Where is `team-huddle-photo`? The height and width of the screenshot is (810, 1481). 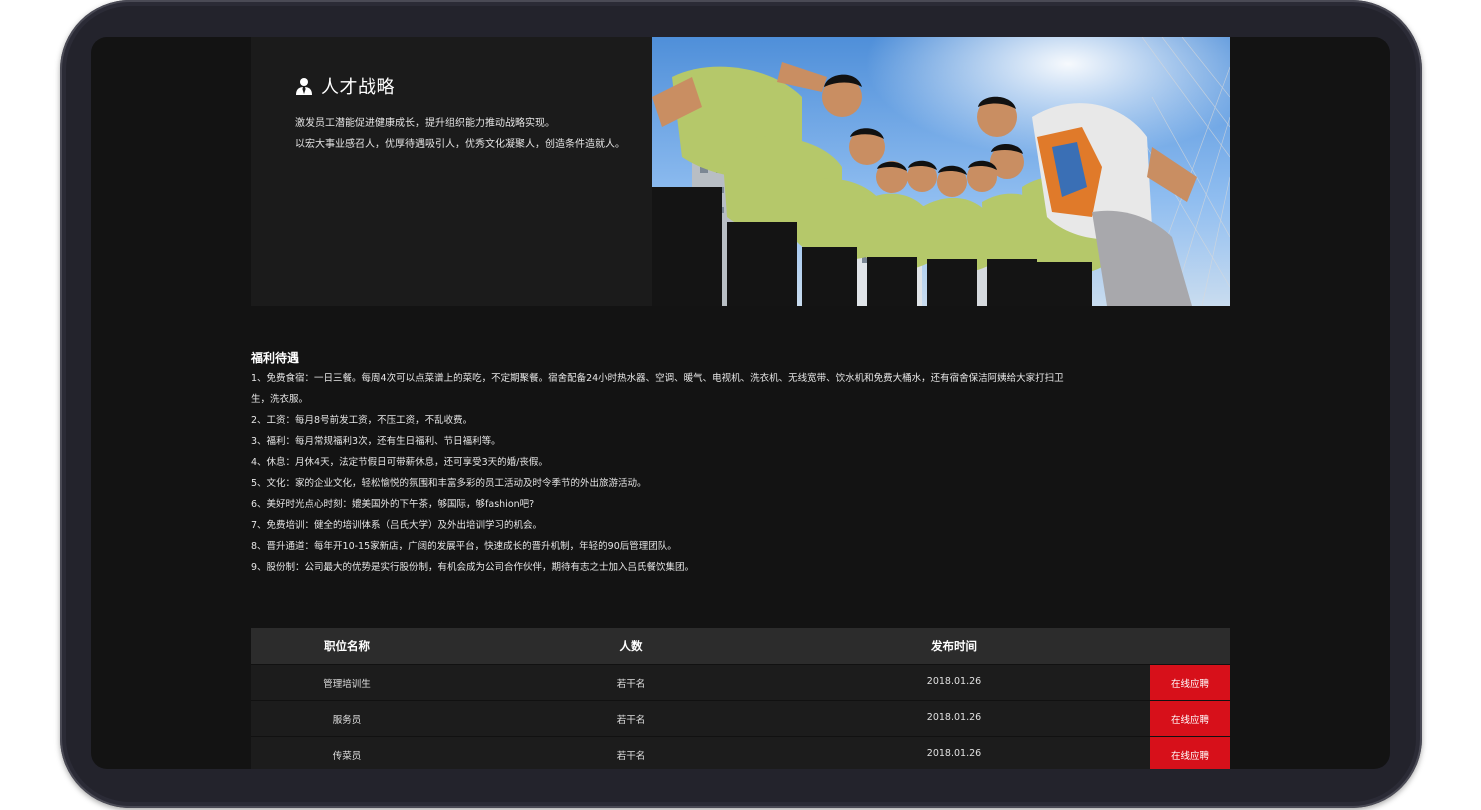
team-huddle-photo is located at coordinates (941, 171).